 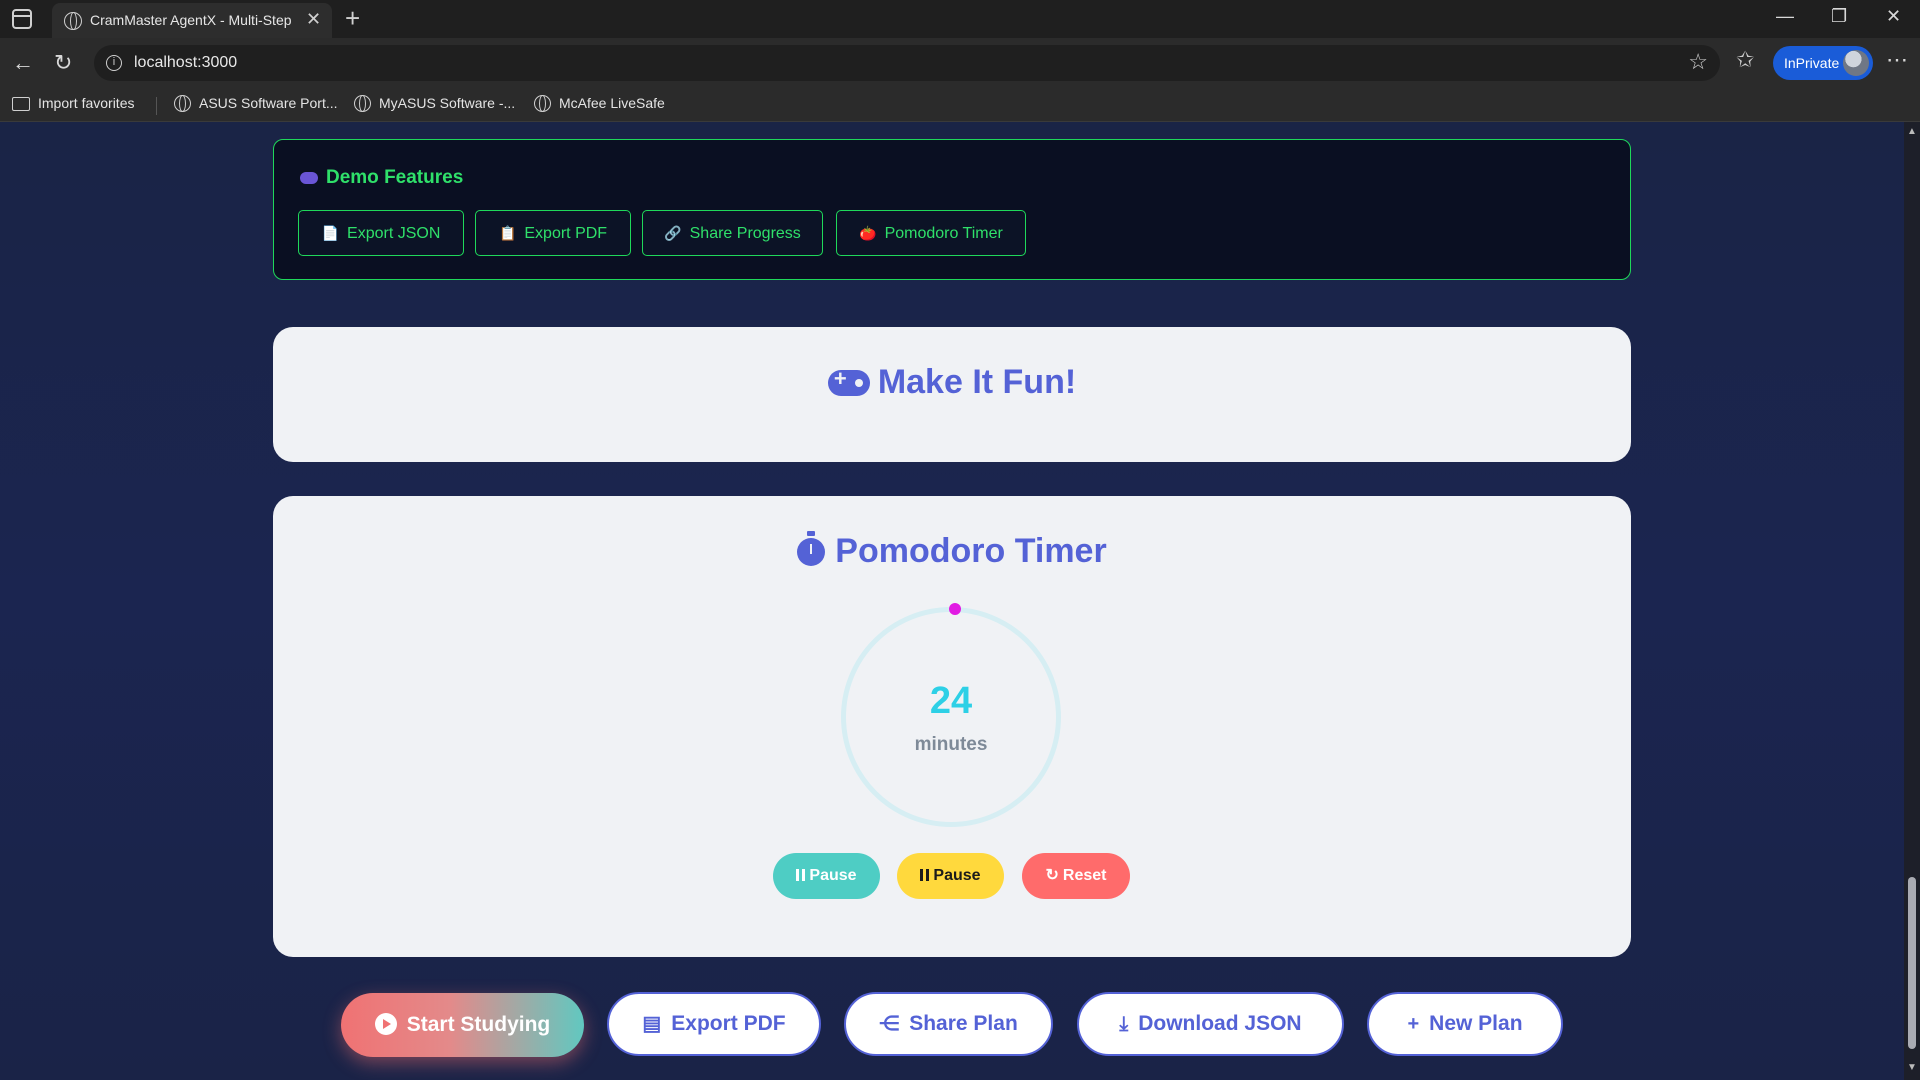 I want to click on new-plan-button: + New Plan, so click(x=1465, y=1024).